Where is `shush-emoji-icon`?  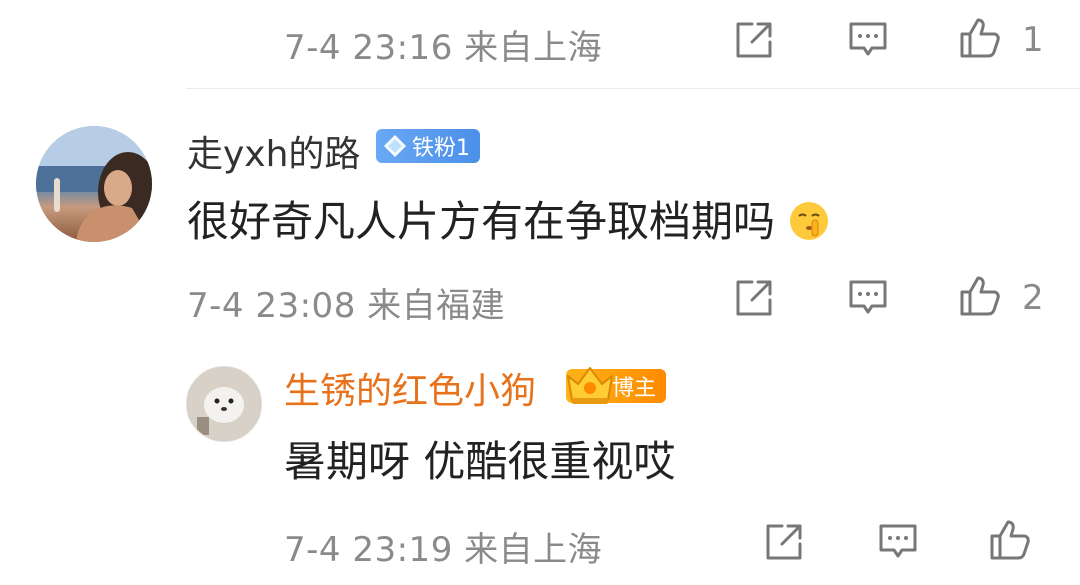
shush-emoji-icon is located at coordinates (809, 221).